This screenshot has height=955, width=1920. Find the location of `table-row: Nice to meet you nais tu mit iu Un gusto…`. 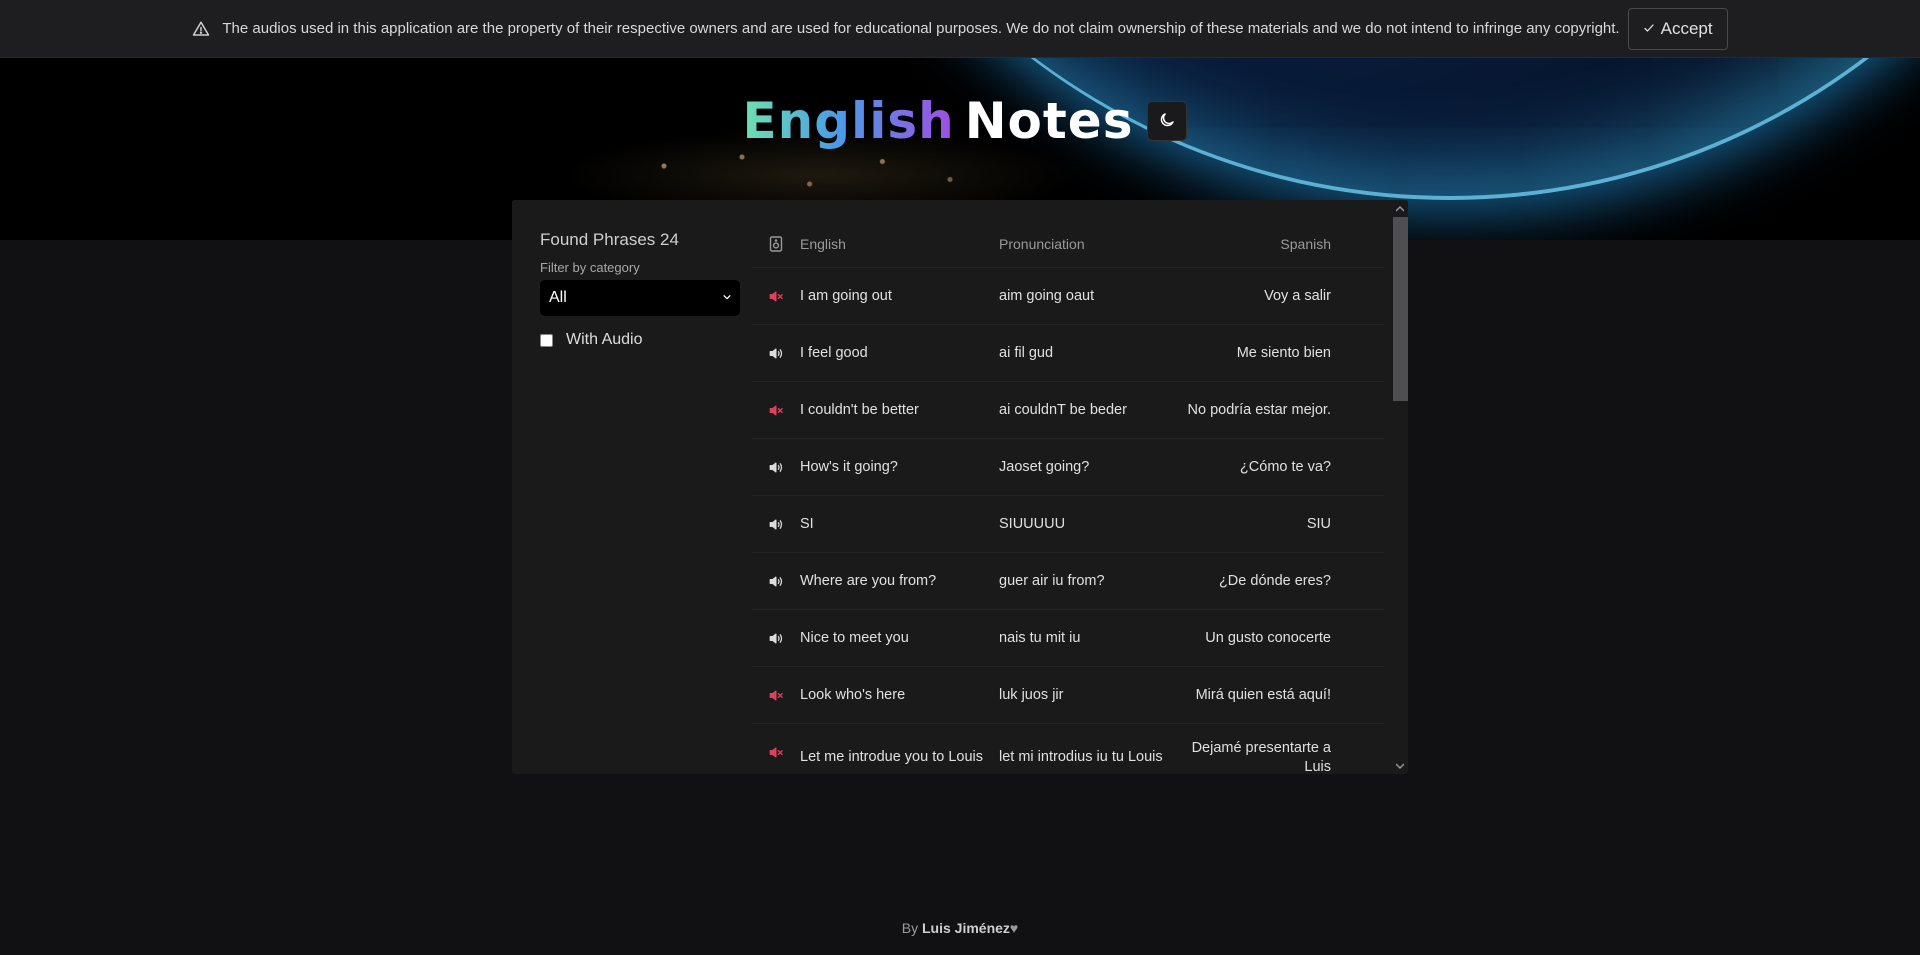

table-row: Nice to meet you nais tu mit iu Un gusto… is located at coordinates (1068, 638).